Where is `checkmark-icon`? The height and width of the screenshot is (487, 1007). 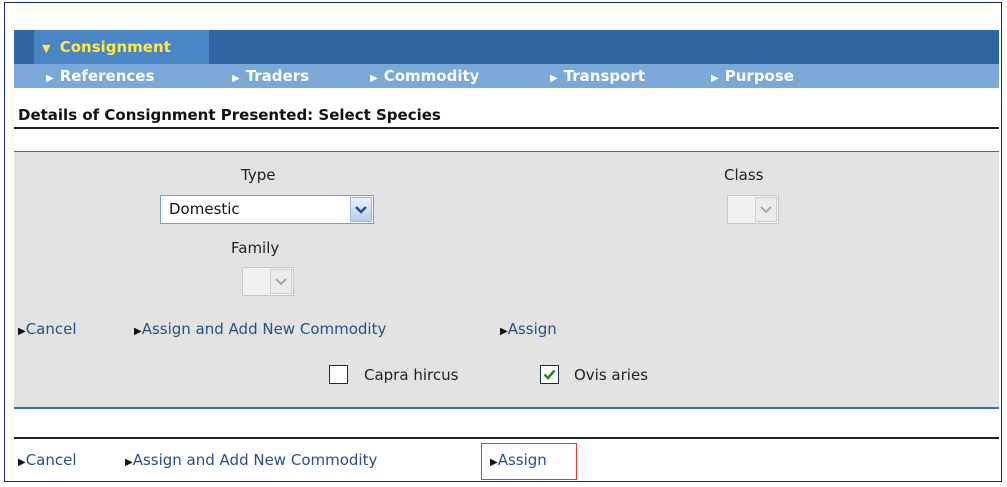
checkmark-icon is located at coordinates (549, 374).